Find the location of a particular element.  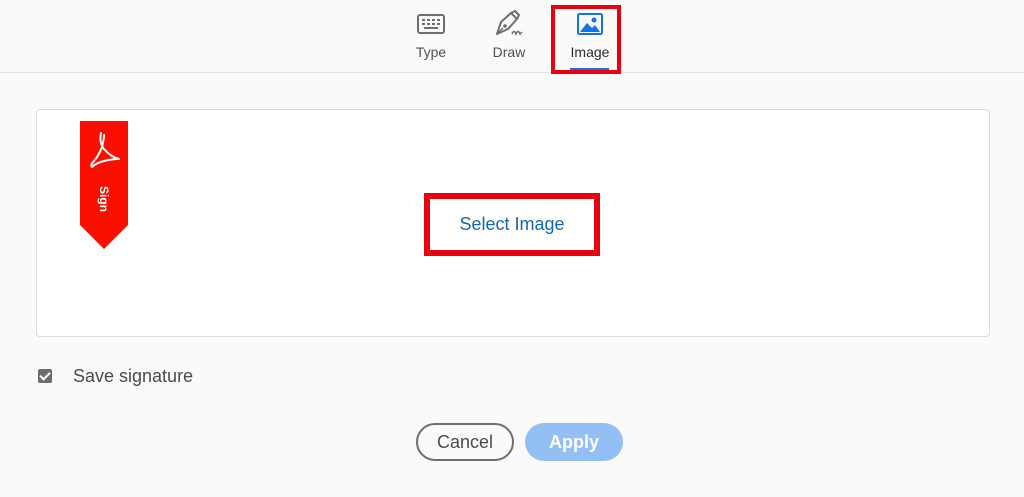

save-signature-row: Save signature is located at coordinates (115, 376).